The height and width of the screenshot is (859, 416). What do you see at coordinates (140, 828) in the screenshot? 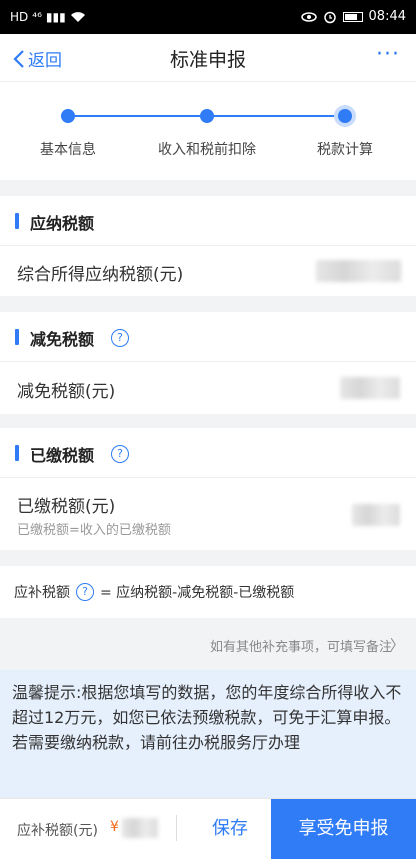
I see `due-amount-value` at bounding box center [140, 828].